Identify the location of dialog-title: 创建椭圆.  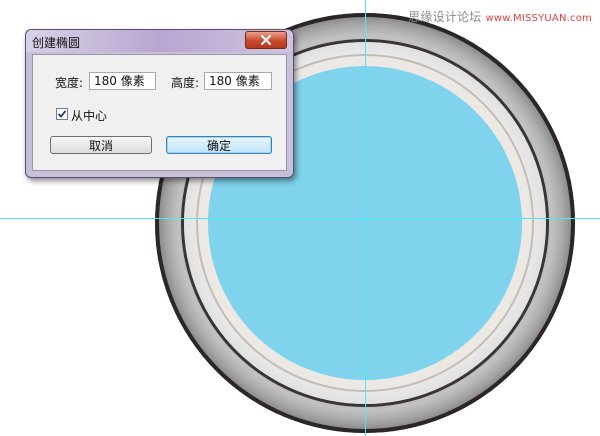
(56, 43).